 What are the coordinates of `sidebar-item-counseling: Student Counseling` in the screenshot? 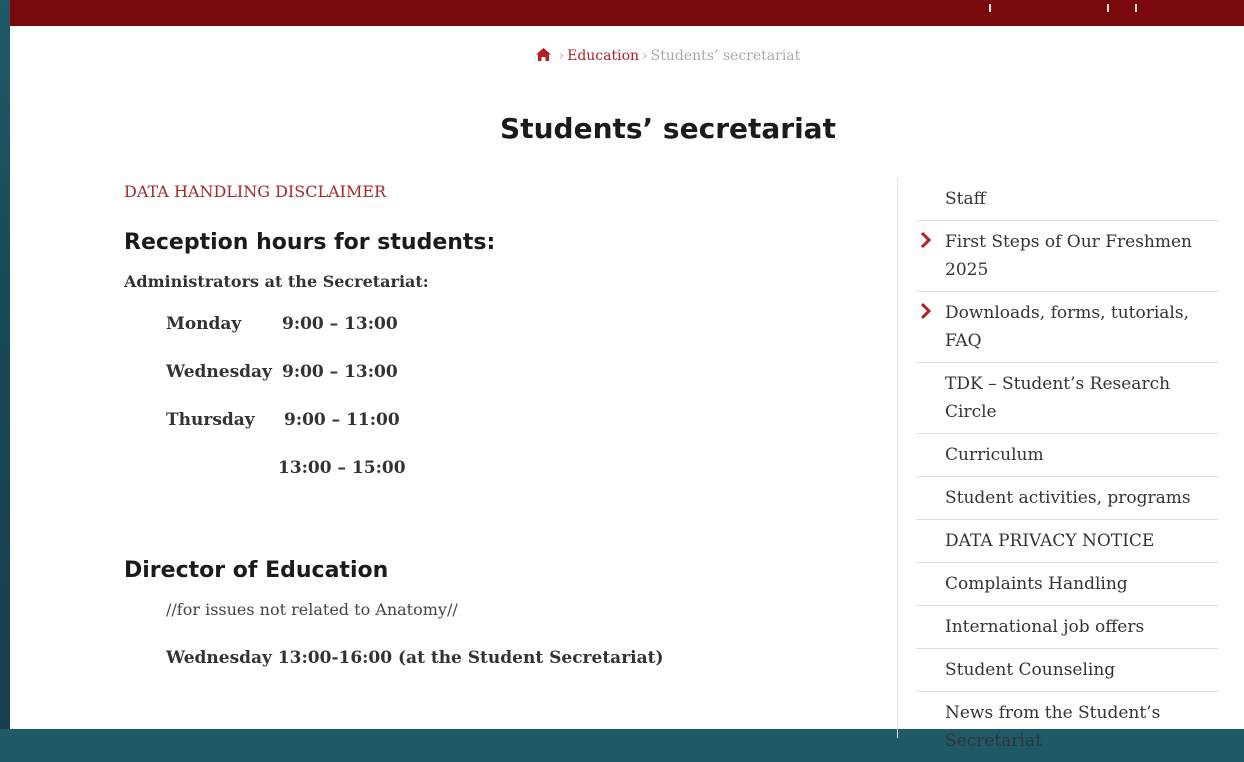 It's located at (1067, 670).